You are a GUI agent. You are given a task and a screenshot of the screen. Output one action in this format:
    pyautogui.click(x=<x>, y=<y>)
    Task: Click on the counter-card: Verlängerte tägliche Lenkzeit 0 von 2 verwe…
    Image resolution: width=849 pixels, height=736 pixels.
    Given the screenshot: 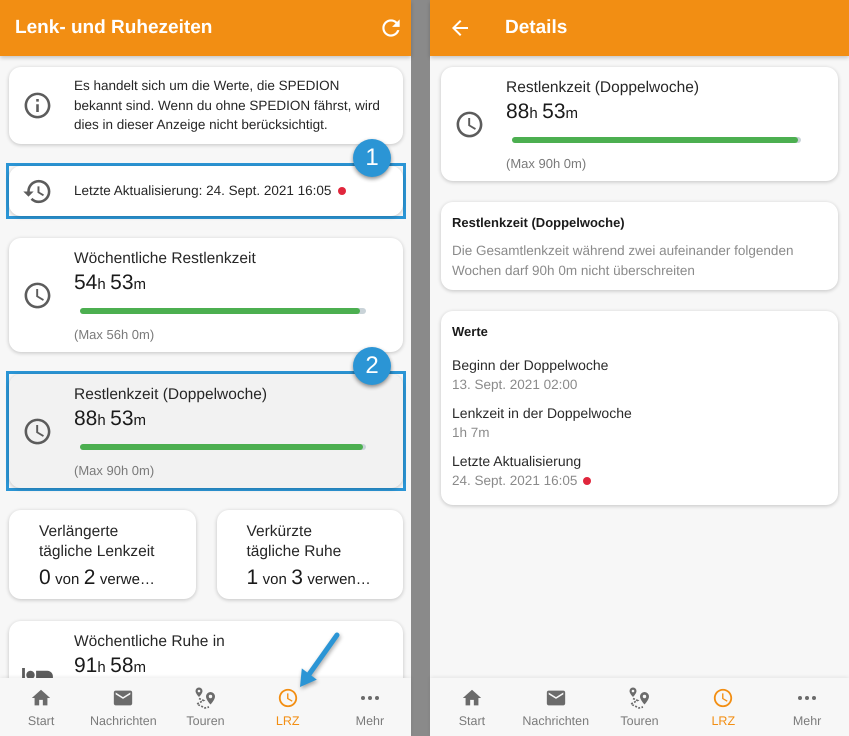 What is the action you would take?
    pyautogui.click(x=102, y=554)
    